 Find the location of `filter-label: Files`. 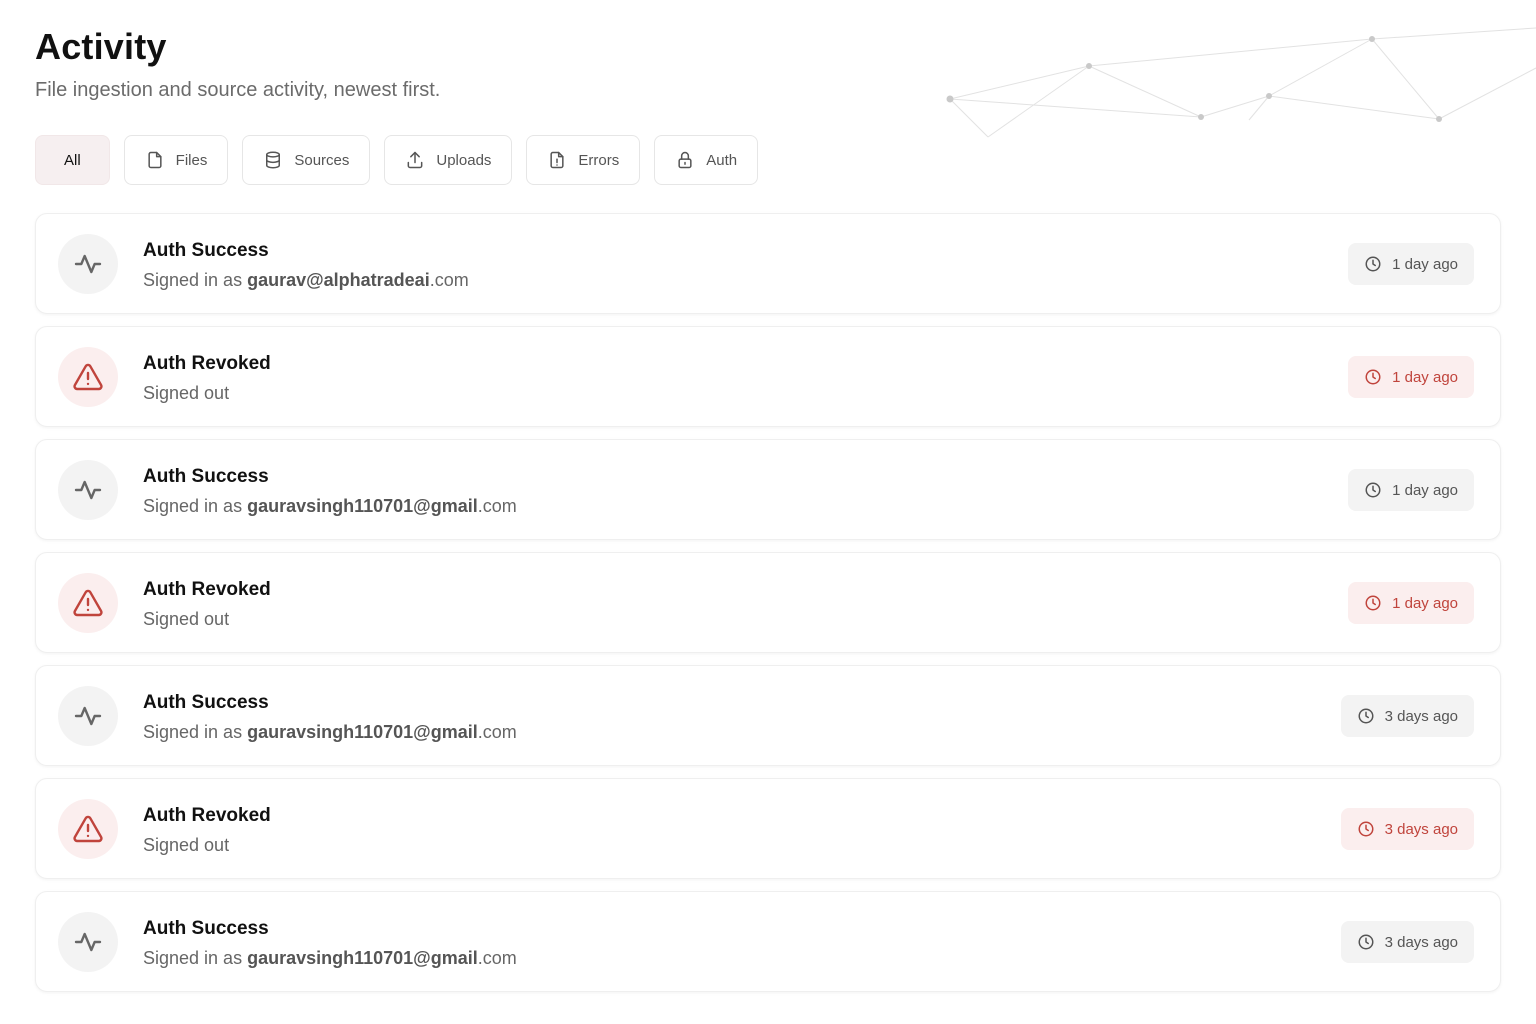

filter-label: Files is located at coordinates (191, 160).